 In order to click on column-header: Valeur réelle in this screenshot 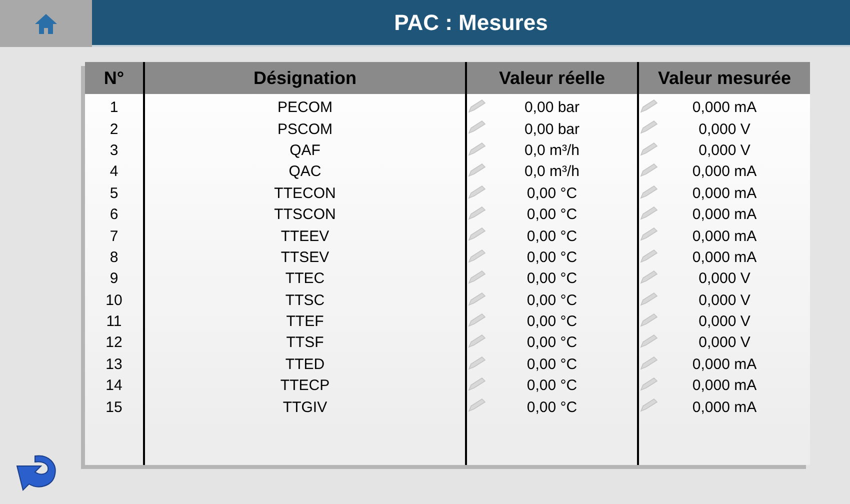, I will do `click(552, 78)`.